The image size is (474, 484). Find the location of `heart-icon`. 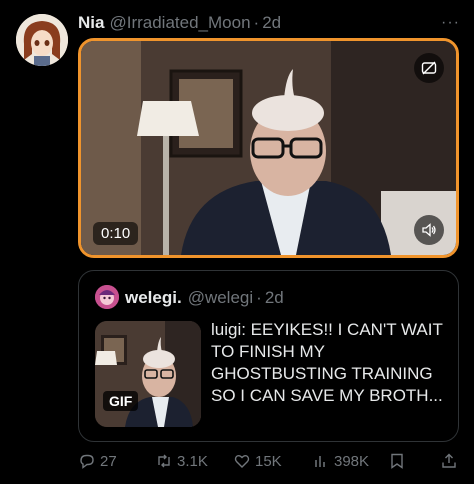

heart-icon is located at coordinates (242, 461).